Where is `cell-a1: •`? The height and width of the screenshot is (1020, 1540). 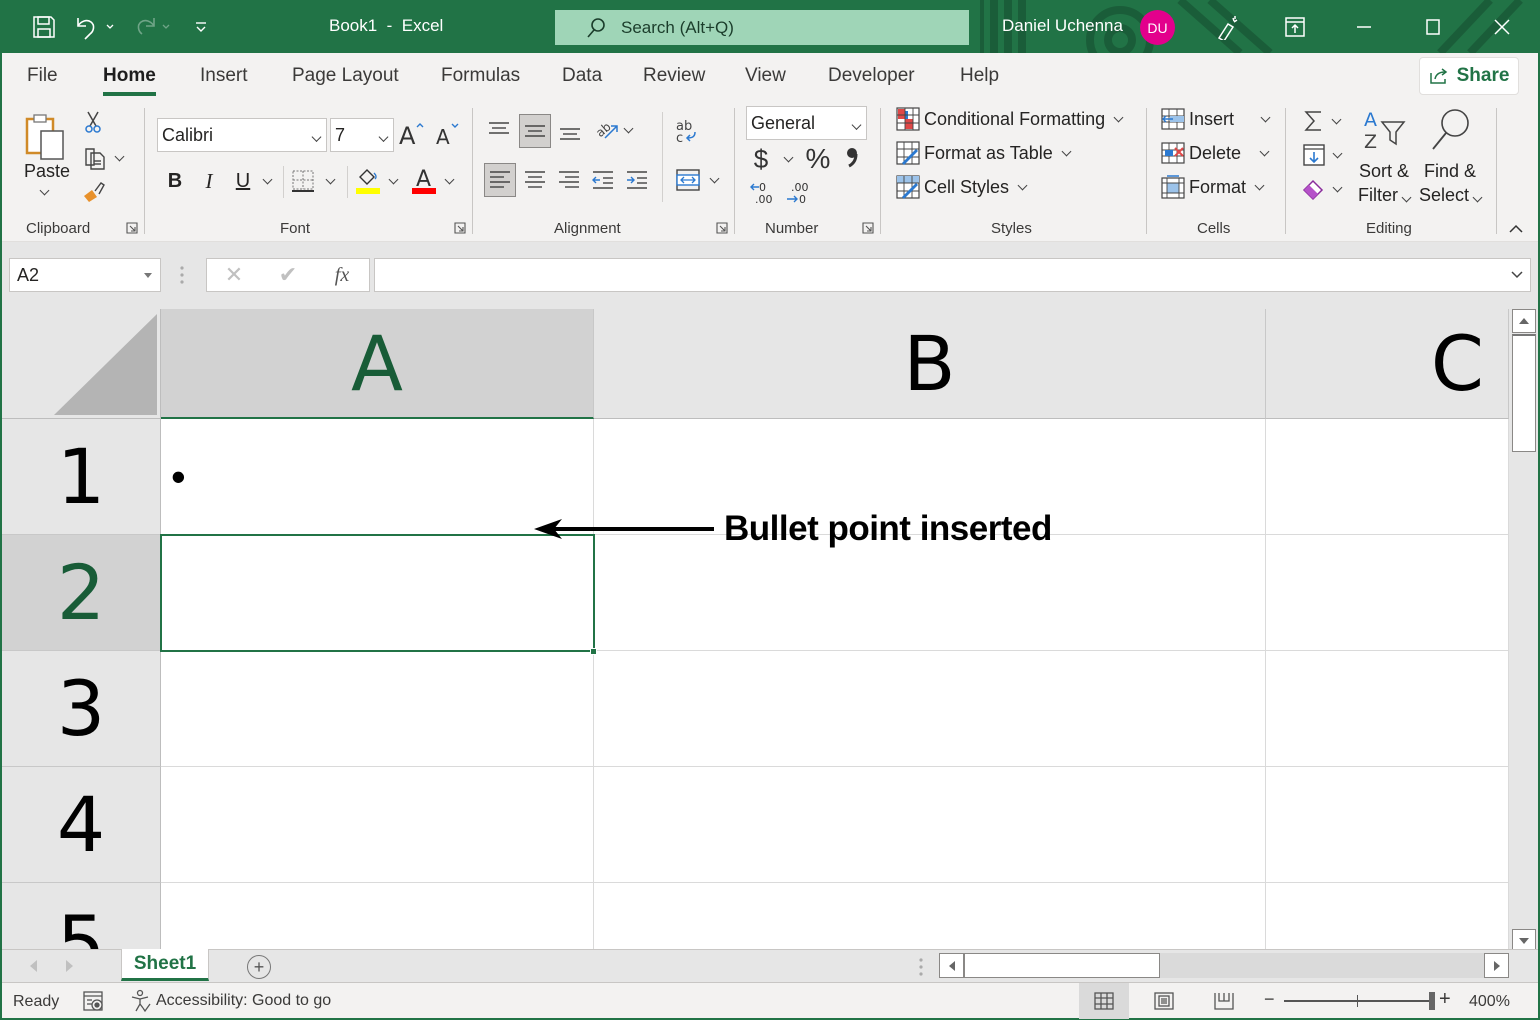 cell-a1: • is located at coordinates (377, 477).